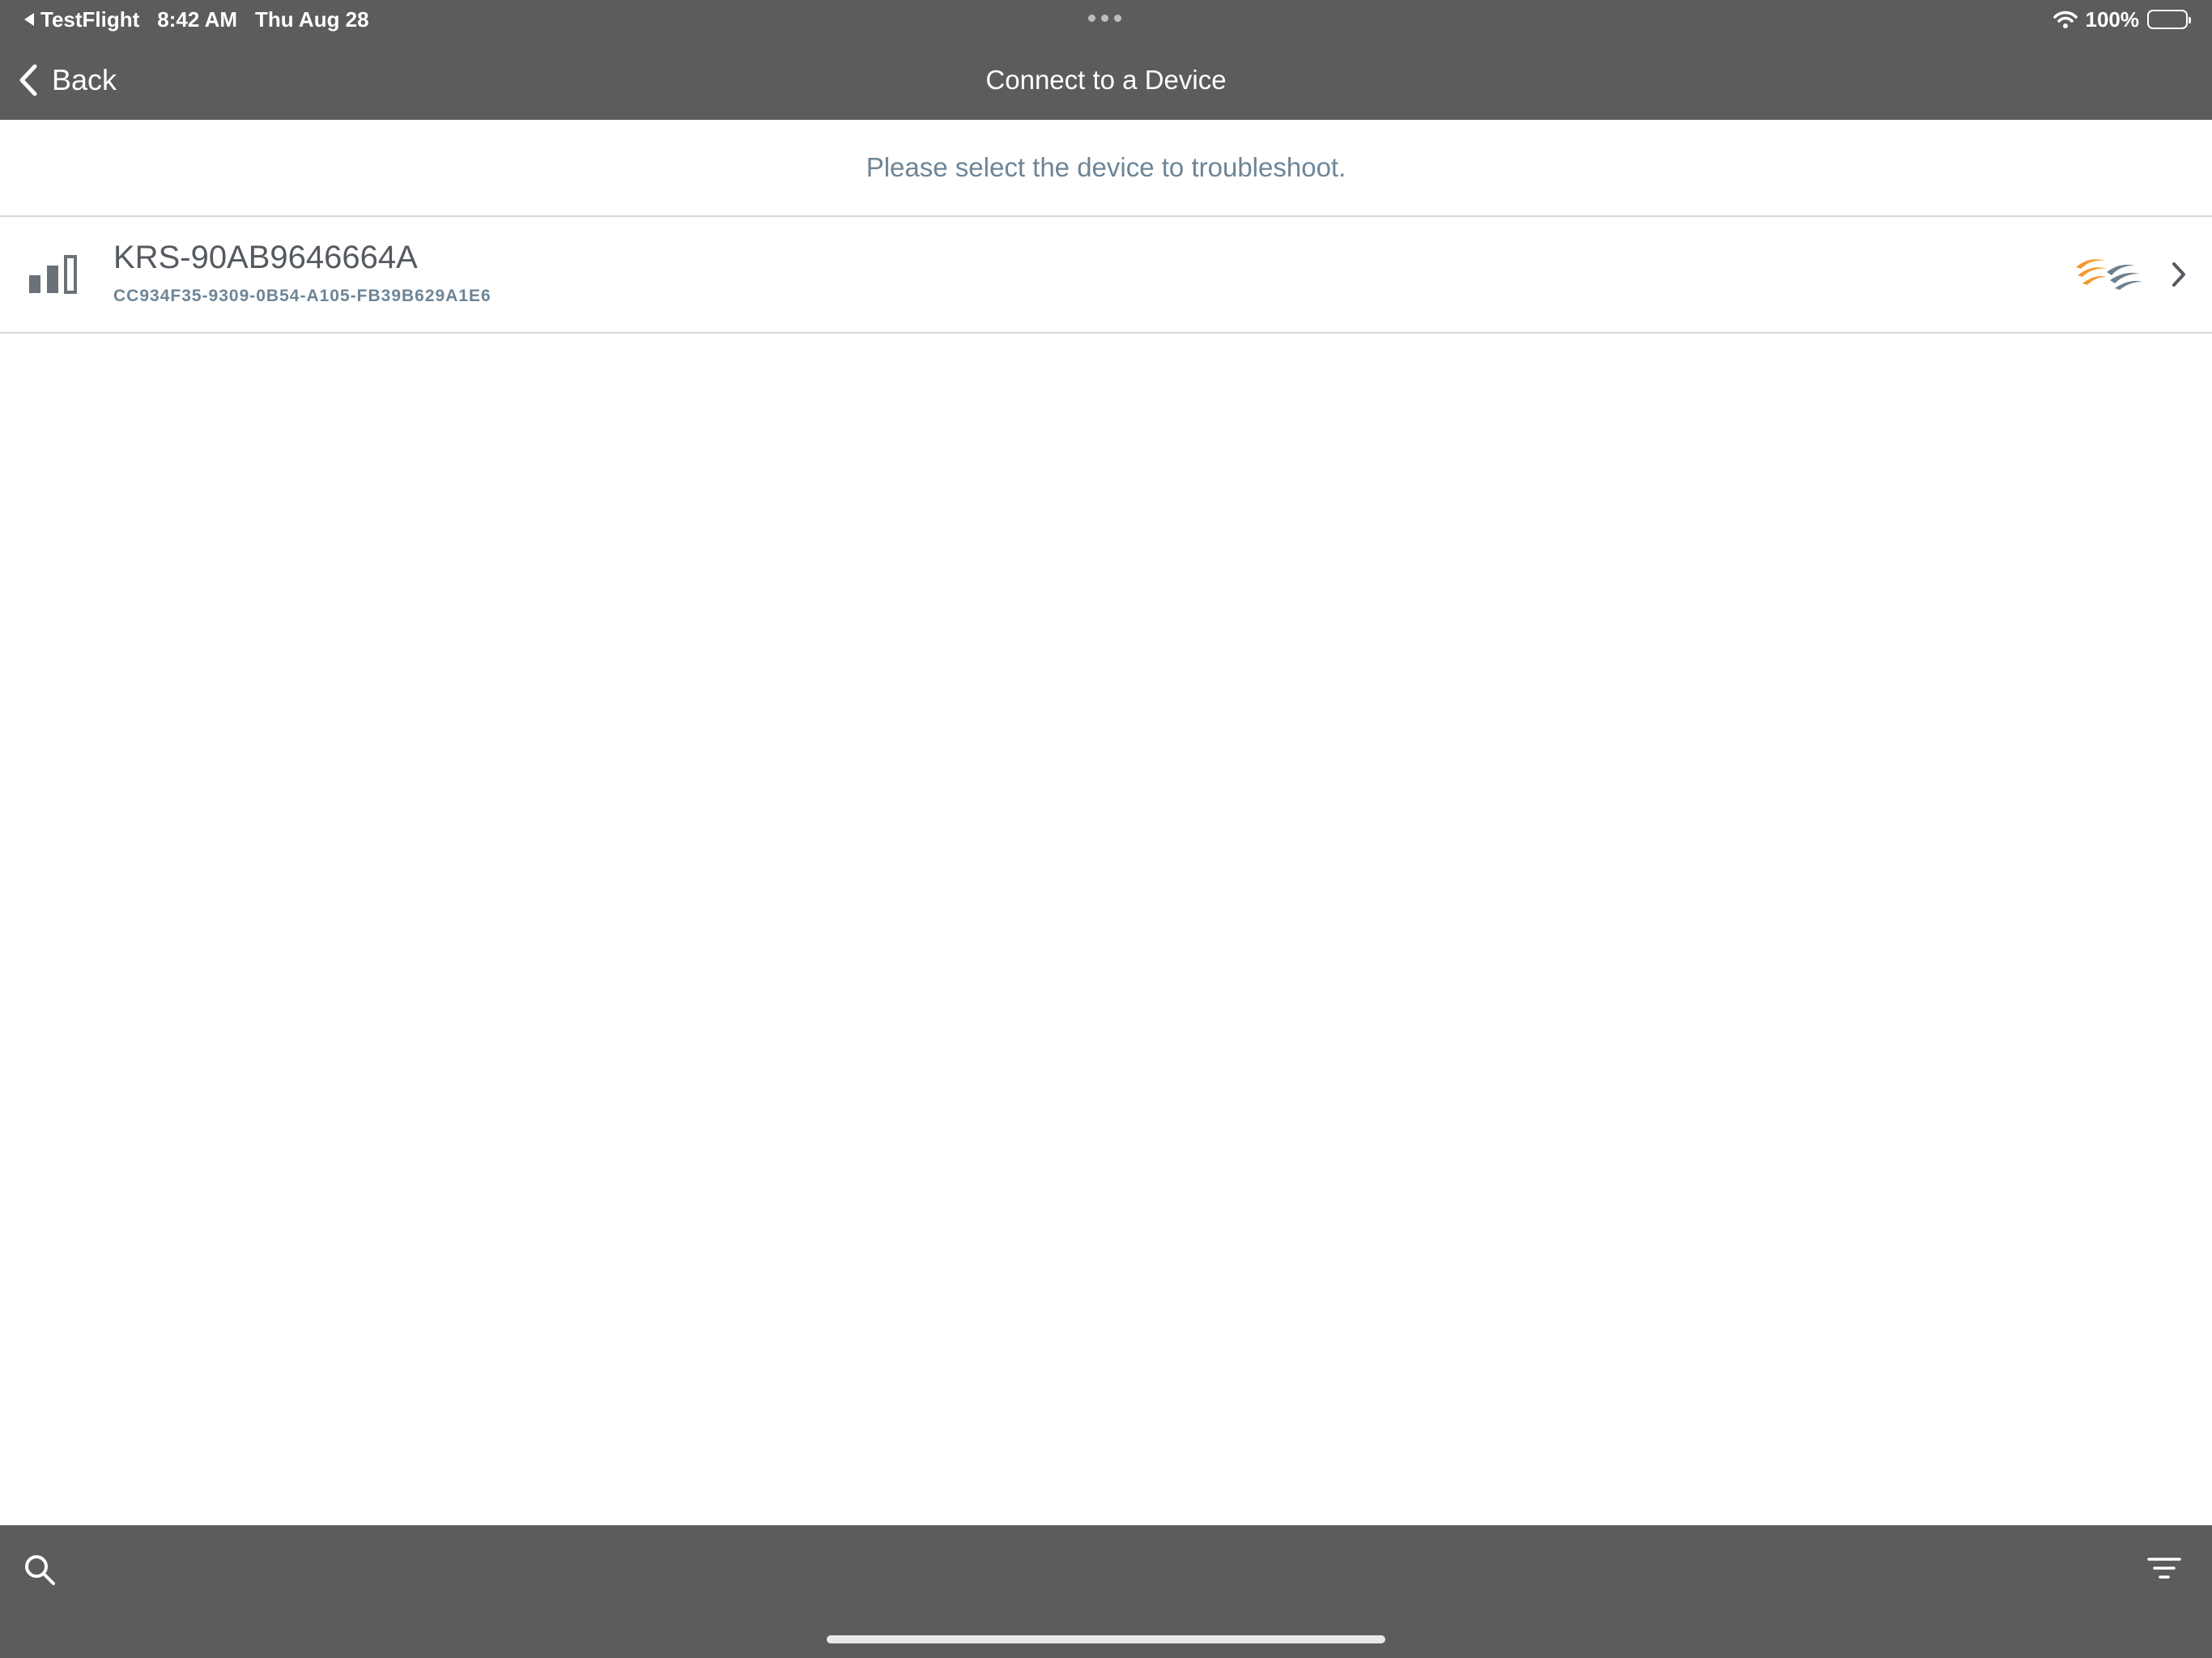 The image size is (2212, 1658). What do you see at coordinates (28, 80) in the screenshot?
I see `chevron-left-icon` at bounding box center [28, 80].